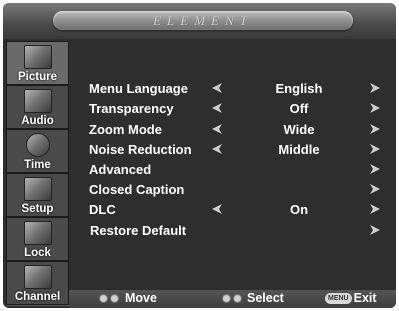 The width and height of the screenshot is (399, 311). I want to click on menu-row-closed-caption: Closed Caption, so click(232, 190).